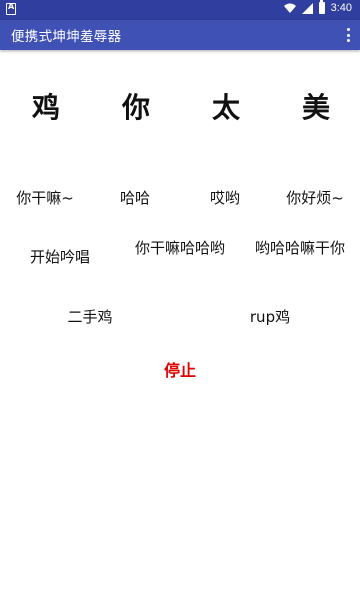 The height and width of the screenshot is (600, 360). What do you see at coordinates (136, 108) in the screenshot?
I see `char-button-2: 你` at bounding box center [136, 108].